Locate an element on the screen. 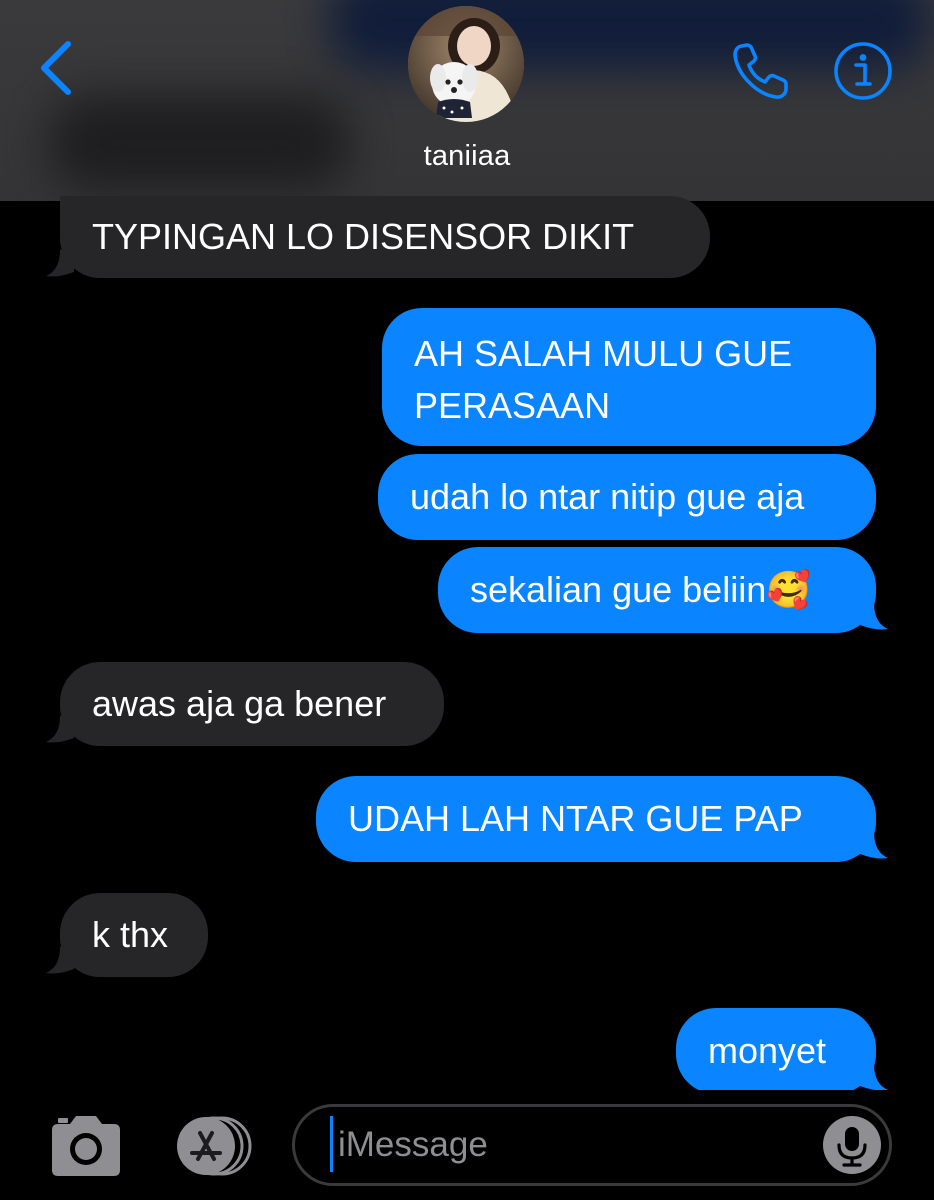 The height and width of the screenshot is (1200, 934). message-text: TYPINGAN LO DISENSOR DIKIT is located at coordinates (363, 236).